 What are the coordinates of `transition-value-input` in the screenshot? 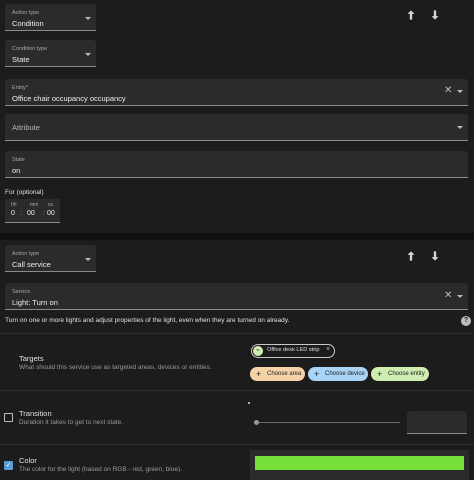 It's located at (437, 422).